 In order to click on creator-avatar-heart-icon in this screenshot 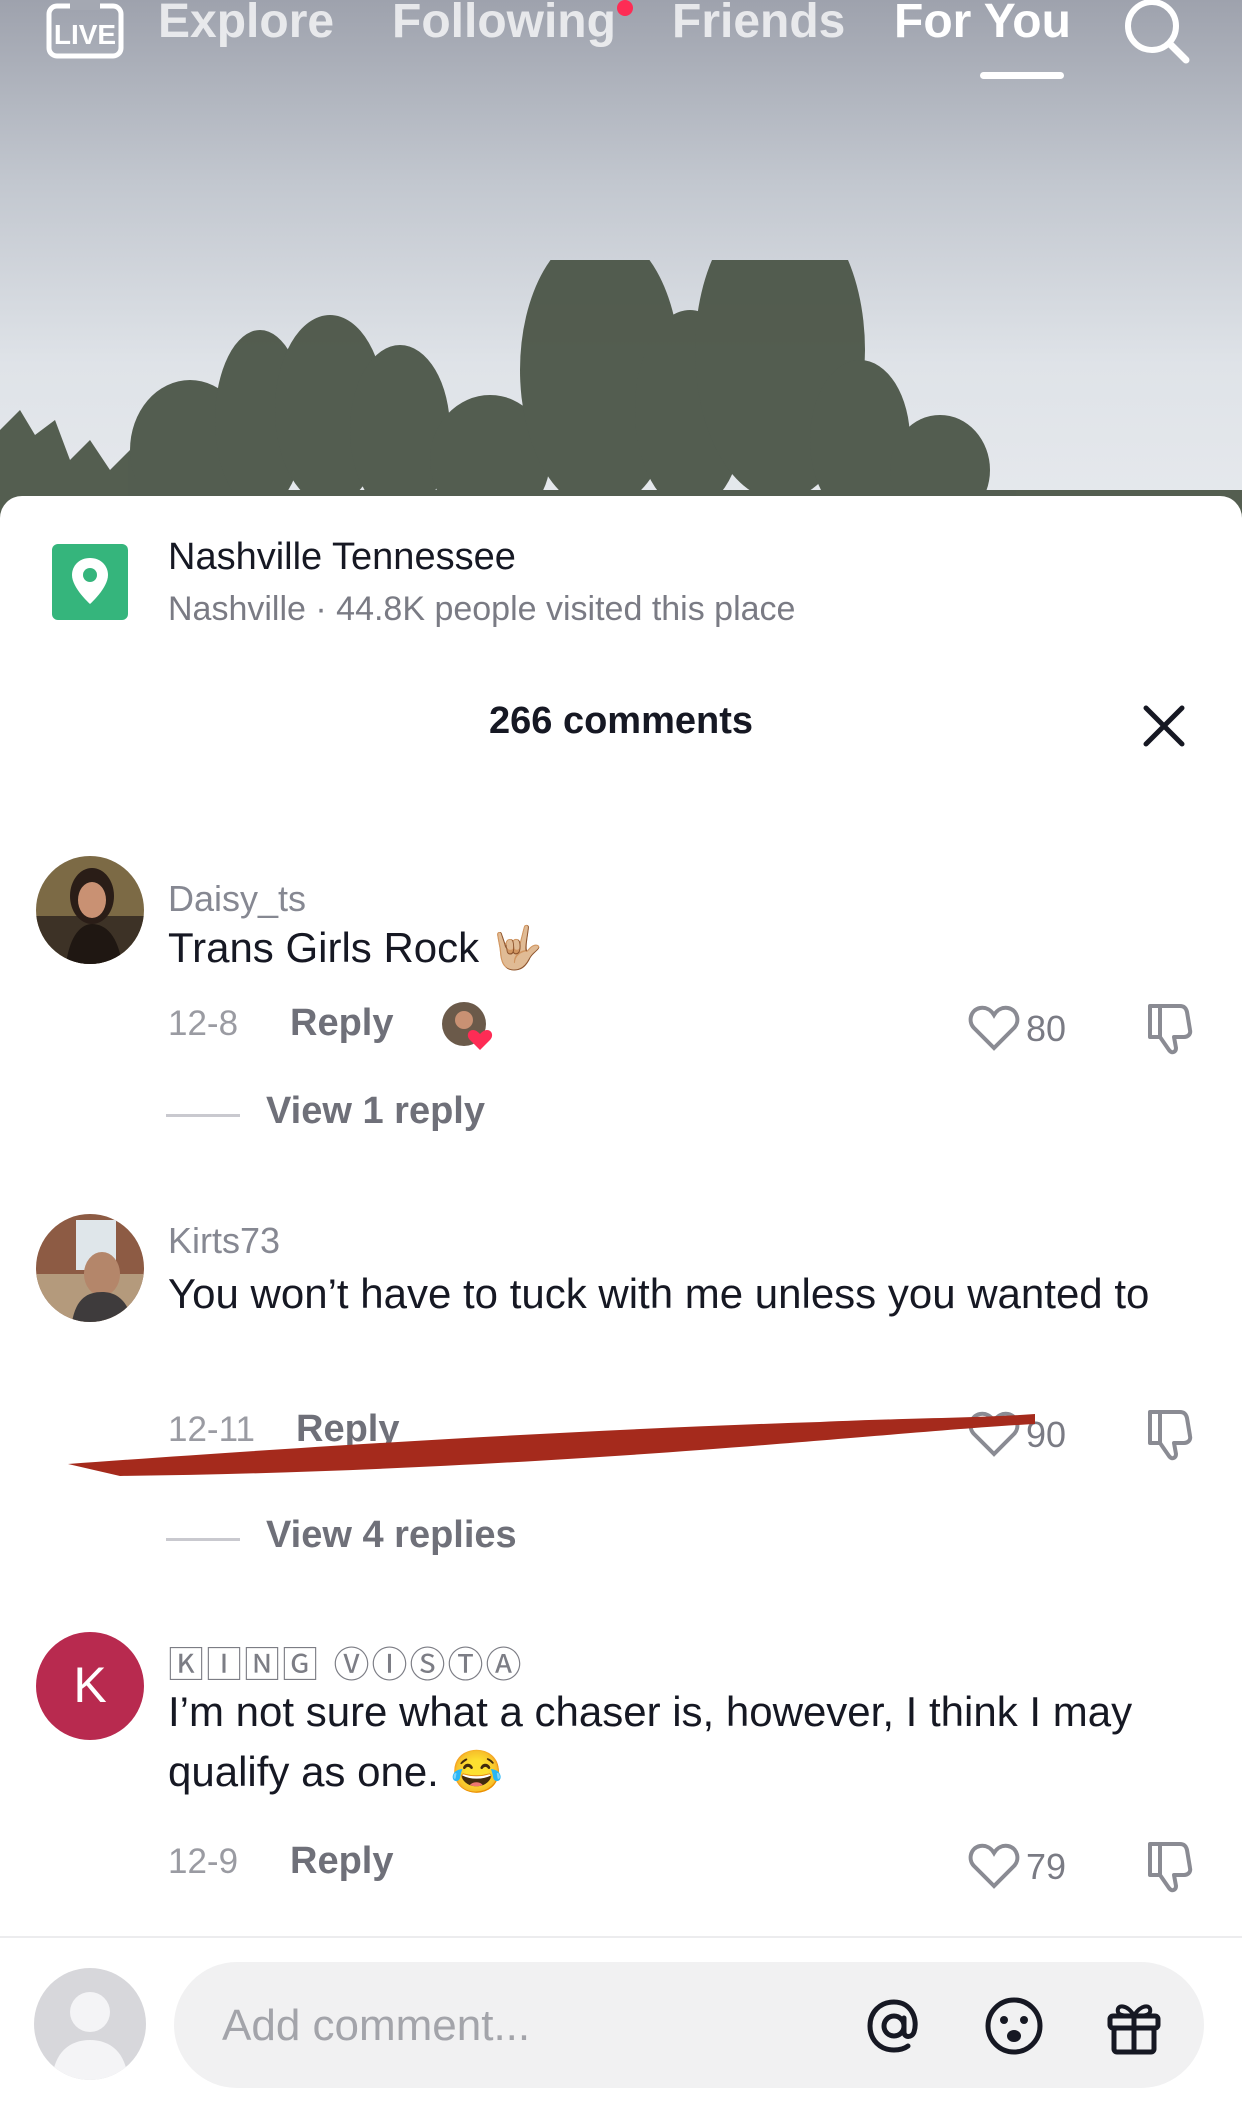, I will do `click(467, 1026)`.